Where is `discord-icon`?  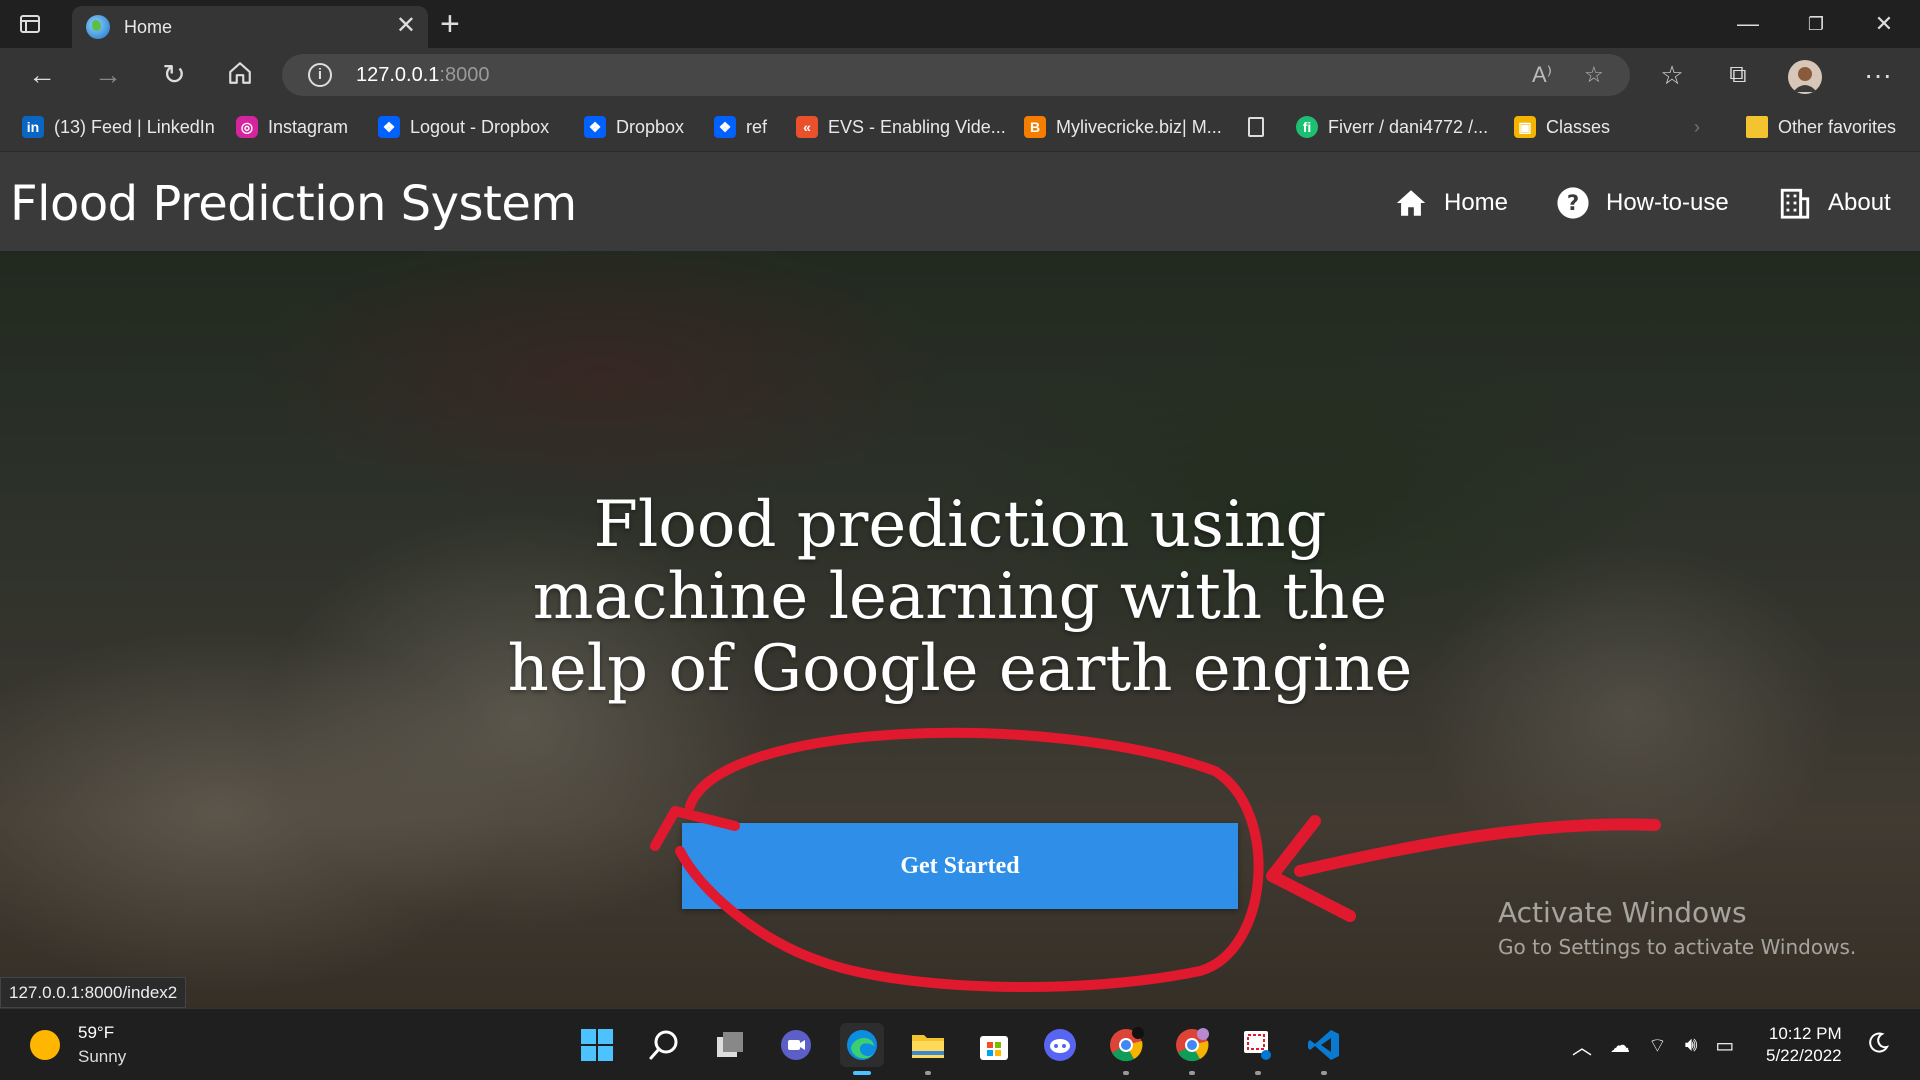 discord-icon is located at coordinates (1060, 1045).